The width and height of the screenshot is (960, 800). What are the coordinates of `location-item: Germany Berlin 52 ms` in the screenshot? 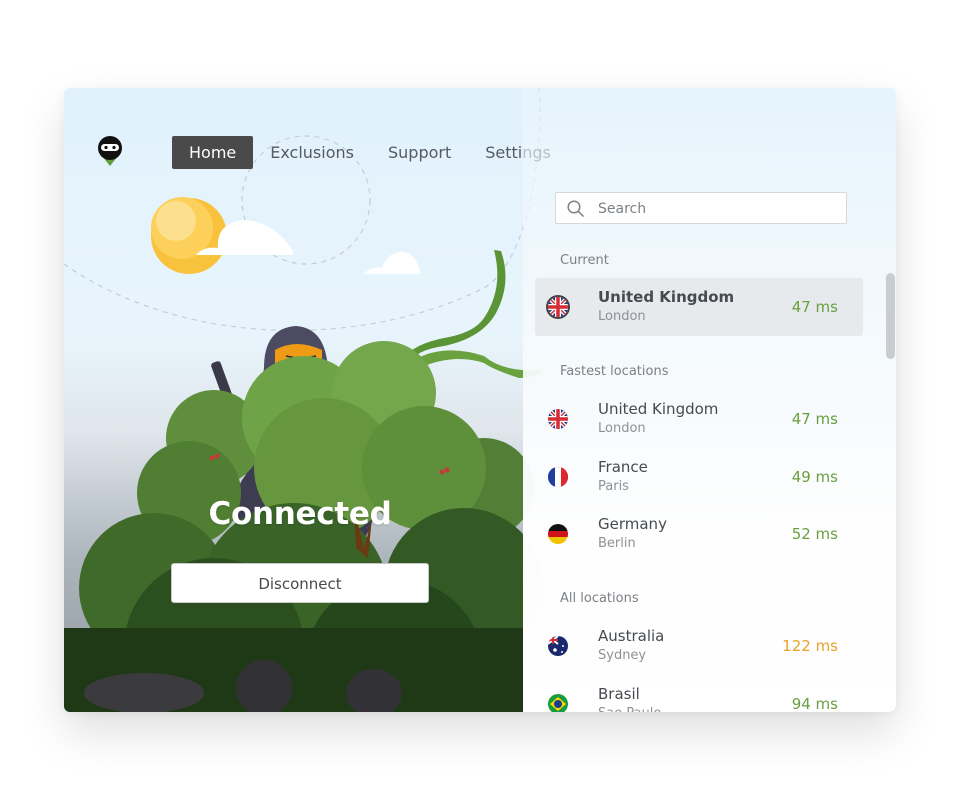 It's located at (699, 534).